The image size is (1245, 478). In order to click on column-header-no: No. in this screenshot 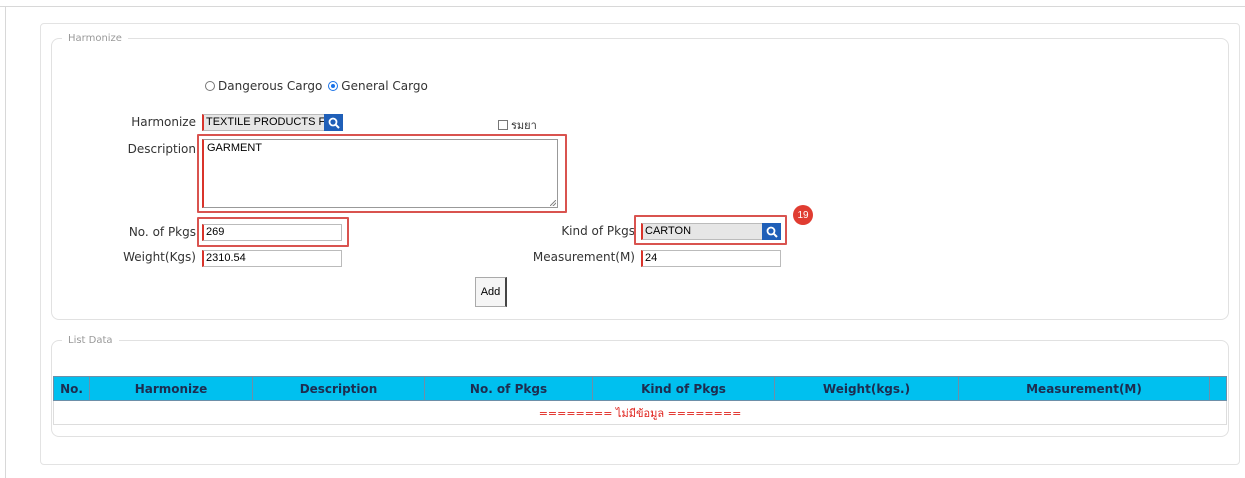, I will do `click(71, 388)`.